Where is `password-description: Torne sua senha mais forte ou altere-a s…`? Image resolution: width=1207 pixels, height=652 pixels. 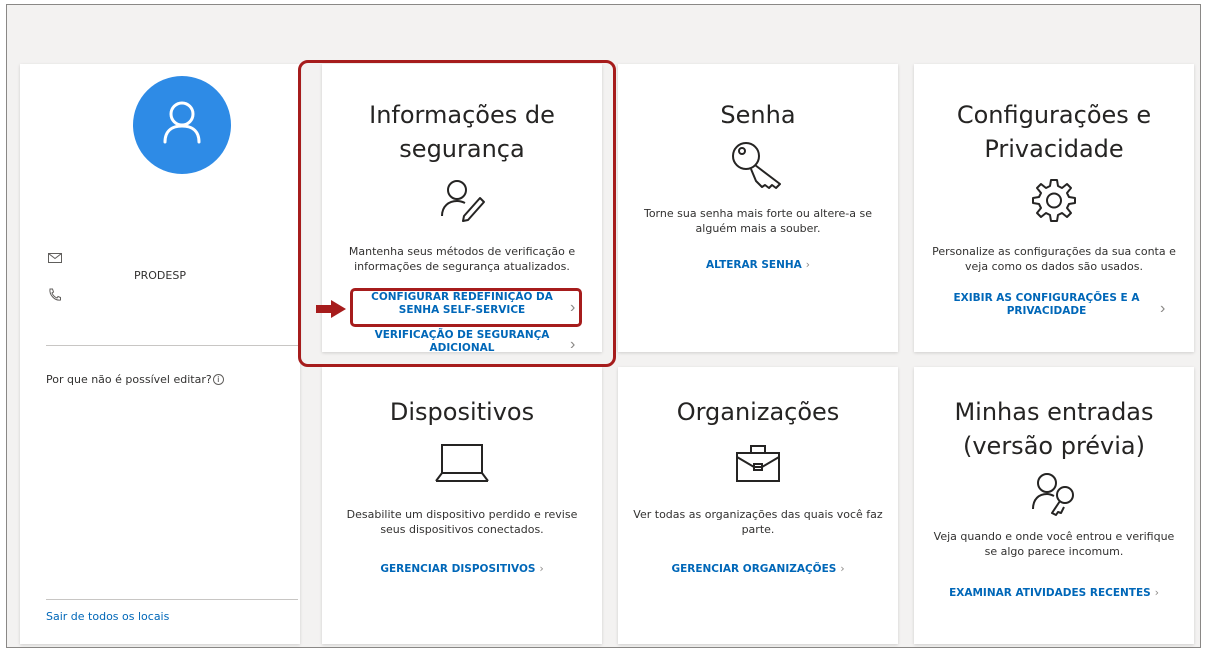
password-description: Torne sua senha mais forte ou altere-a s… is located at coordinates (758, 221).